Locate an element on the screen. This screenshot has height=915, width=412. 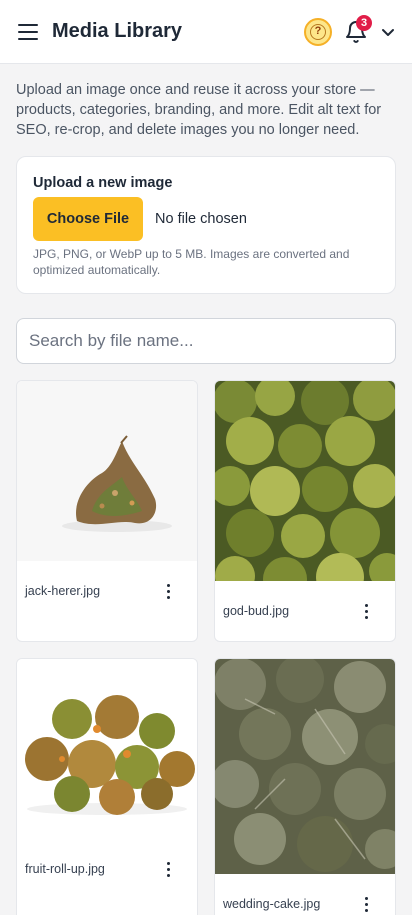
image-filename: fruit-roll-up.jpg is located at coordinates (65, 869).